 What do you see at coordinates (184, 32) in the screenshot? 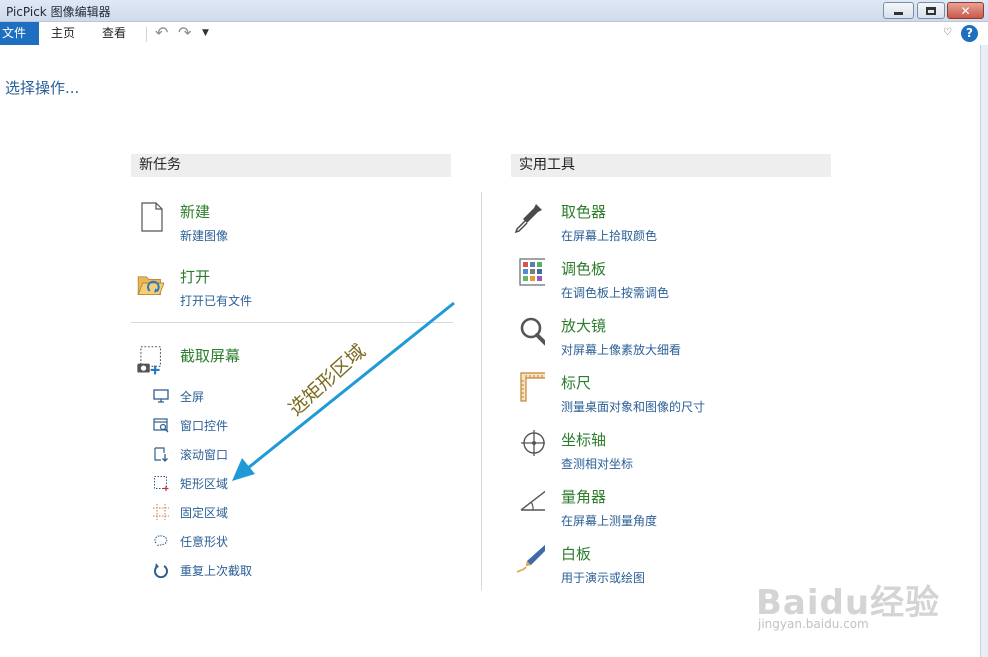
I see `redo-icon: ↷` at bounding box center [184, 32].